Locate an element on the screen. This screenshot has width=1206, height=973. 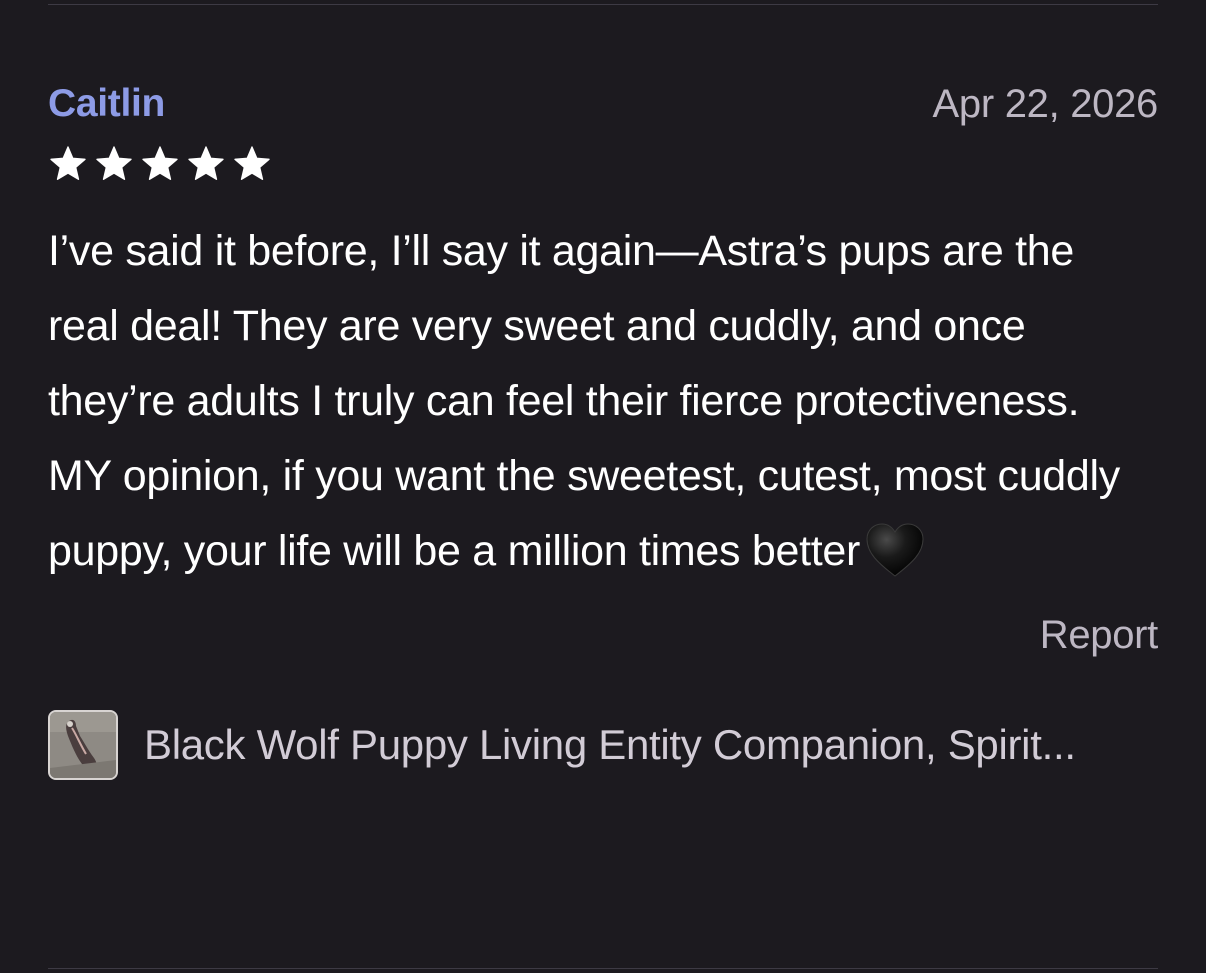
black-heart-icon is located at coordinates (895, 550).